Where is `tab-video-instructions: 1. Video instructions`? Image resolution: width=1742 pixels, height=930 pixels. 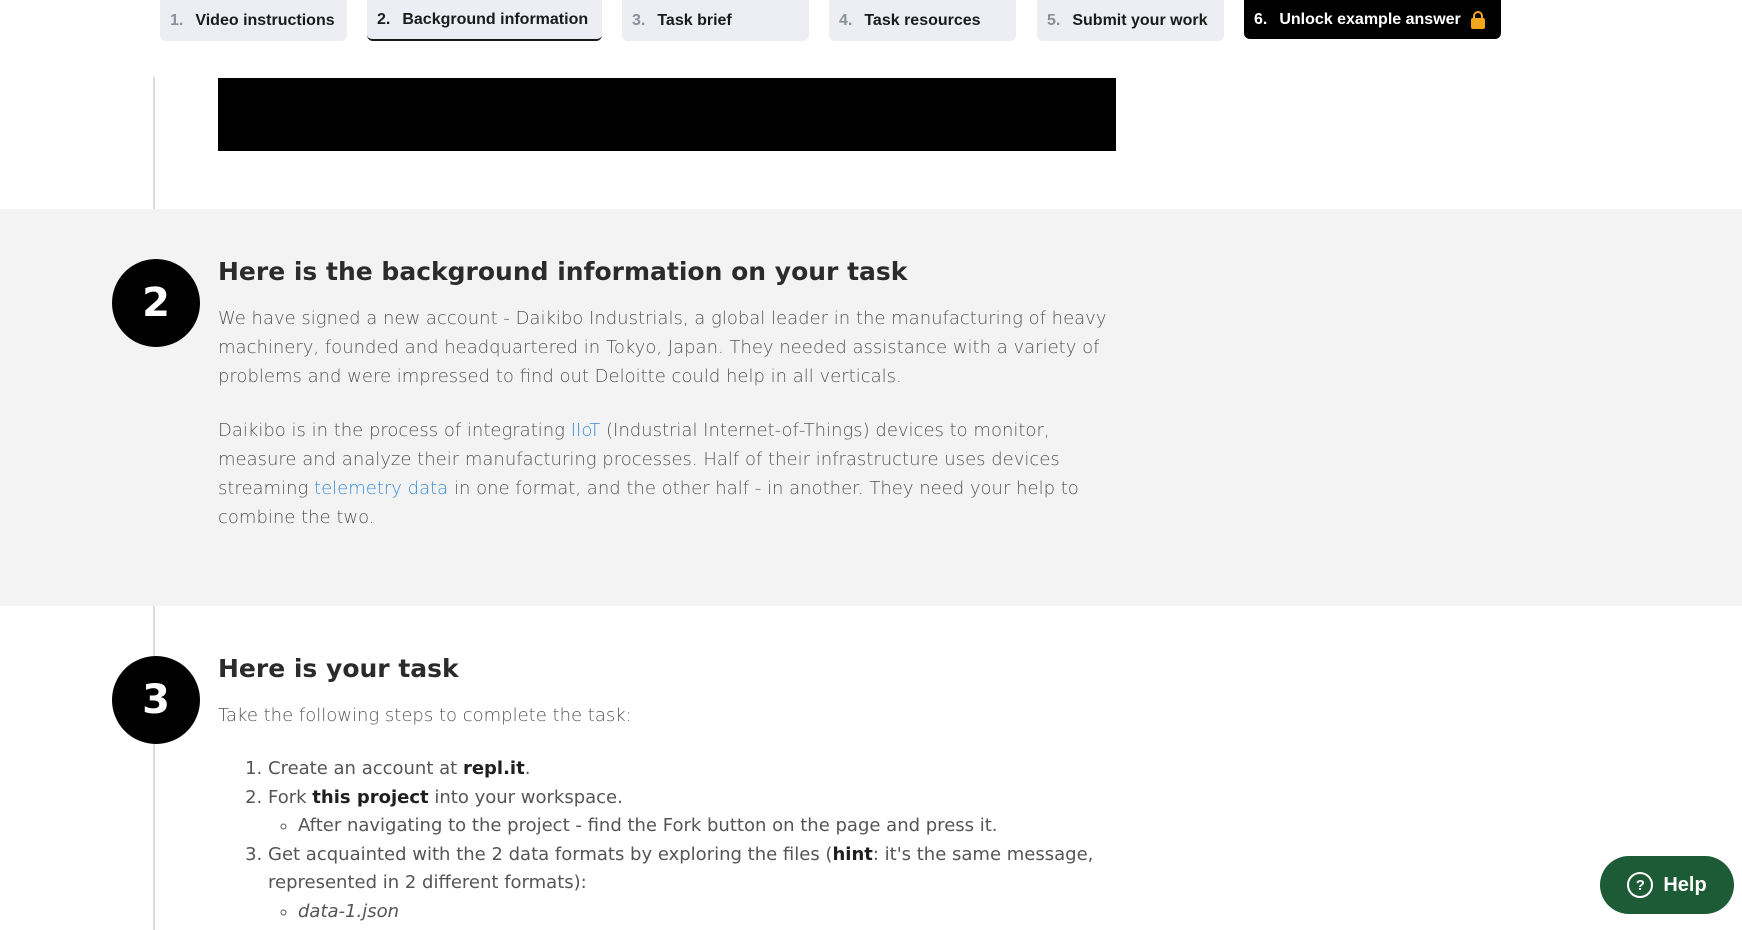
tab-video-instructions: 1. Video instructions is located at coordinates (253, 20).